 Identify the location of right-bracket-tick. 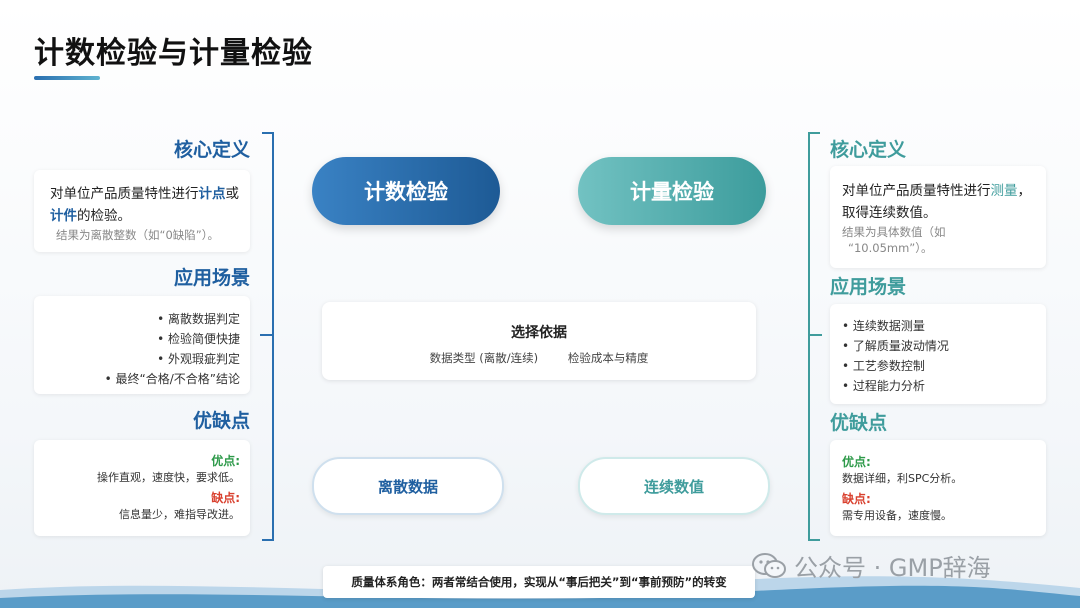
(816, 335).